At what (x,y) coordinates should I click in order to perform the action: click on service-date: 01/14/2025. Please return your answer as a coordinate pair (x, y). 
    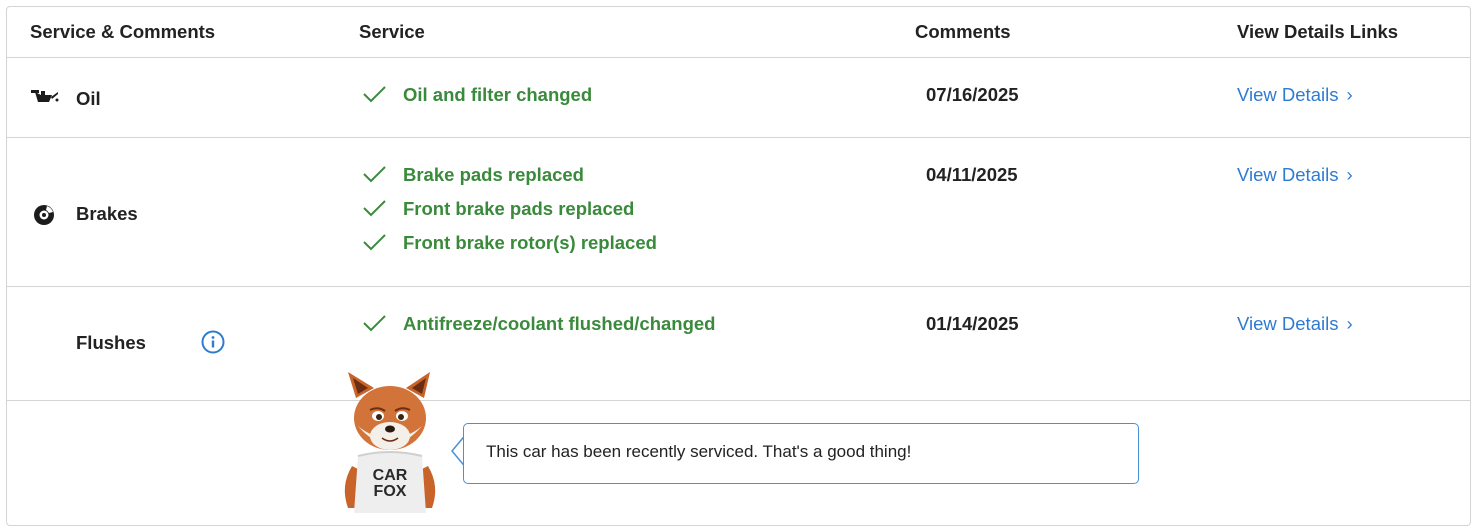
    Looking at the image, I should click on (972, 323).